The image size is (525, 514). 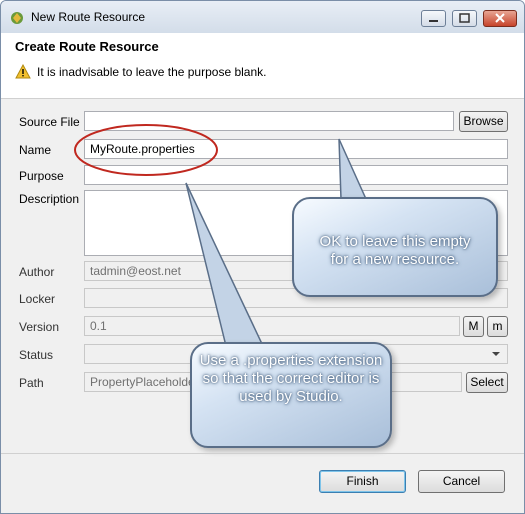 What do you see at coordinates (353, 169) in the screenshot?
I see `purpose-callout-pointer` at bounding box center [353, 169].